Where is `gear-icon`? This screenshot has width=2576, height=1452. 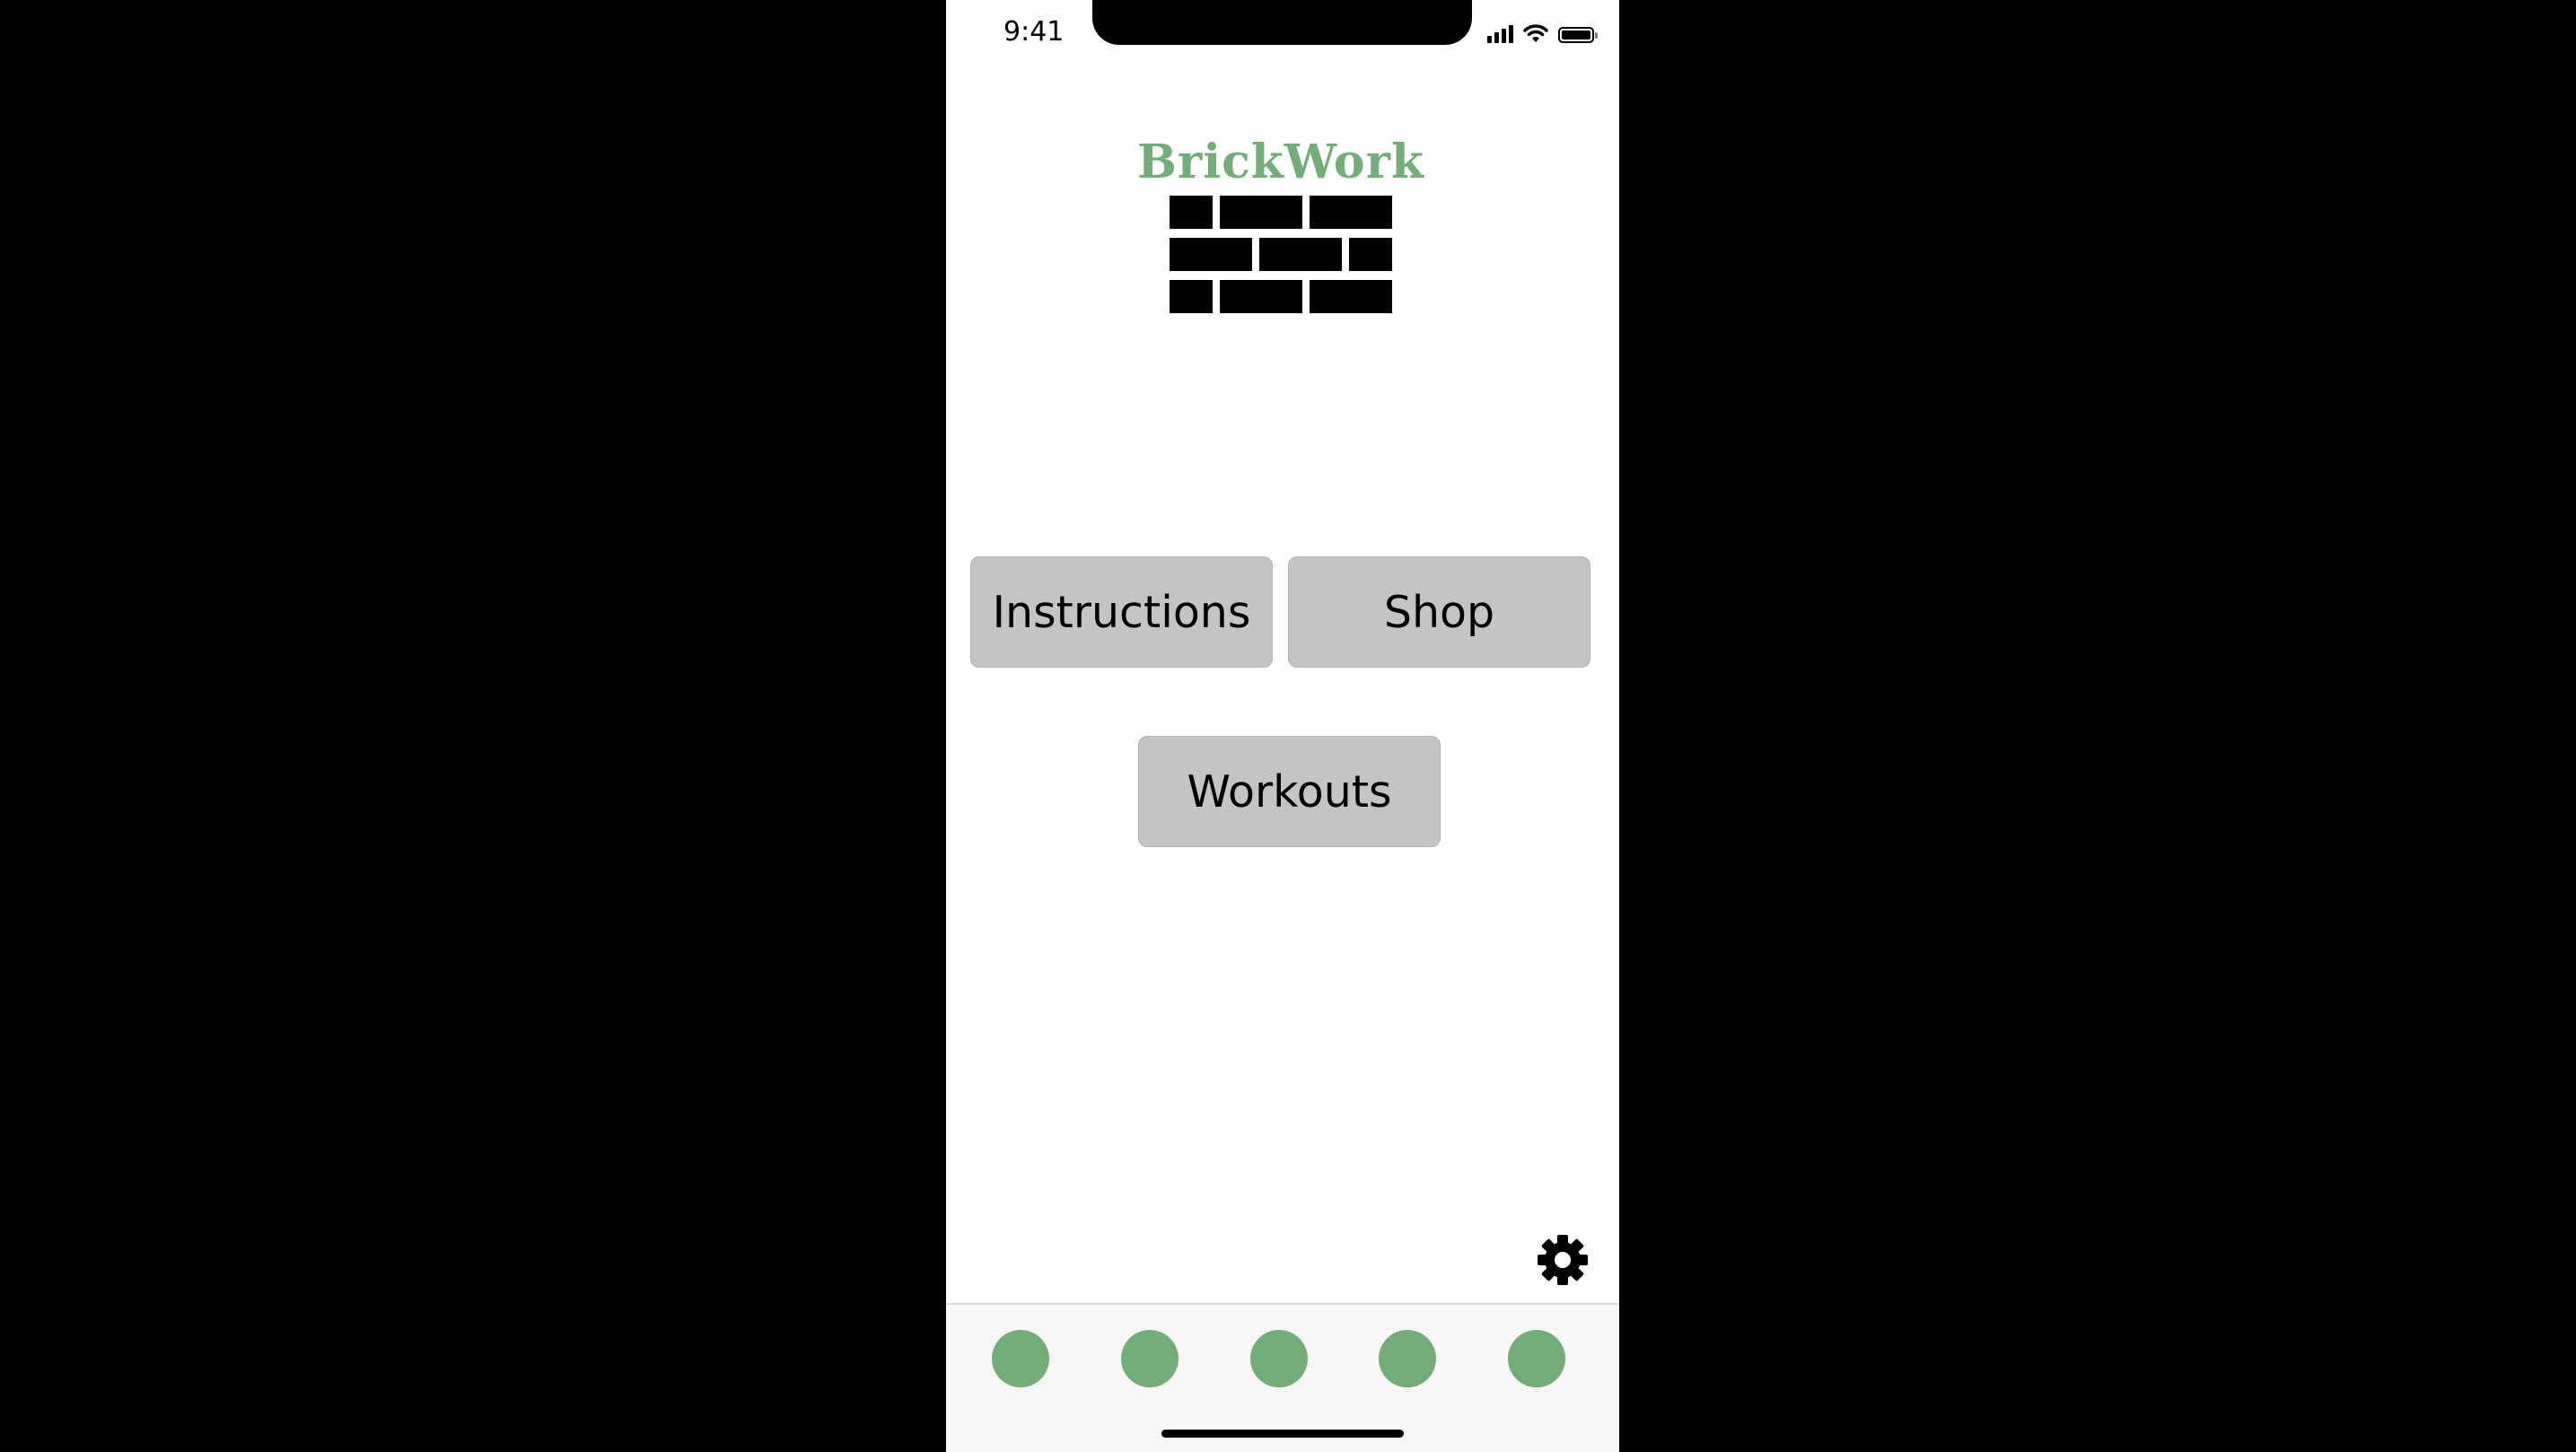
gear-icon is located at coordinates (1563, 1260).